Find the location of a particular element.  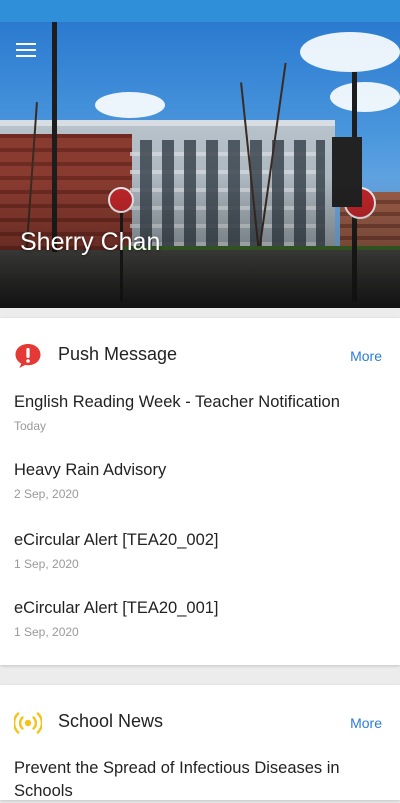

push-message-item: eCircular Alert [TEA20_002] 1 Sep, 2020 is located at coordinates (200, 550).